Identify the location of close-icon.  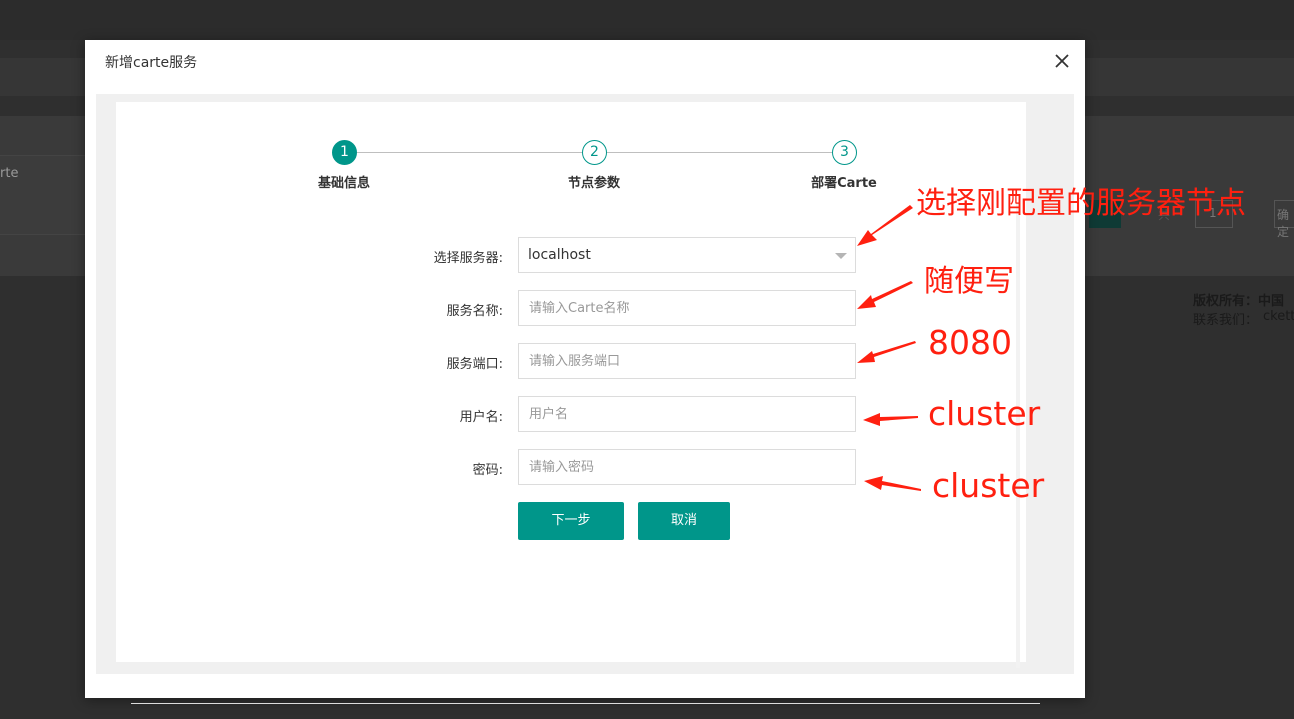
(1062, 61).